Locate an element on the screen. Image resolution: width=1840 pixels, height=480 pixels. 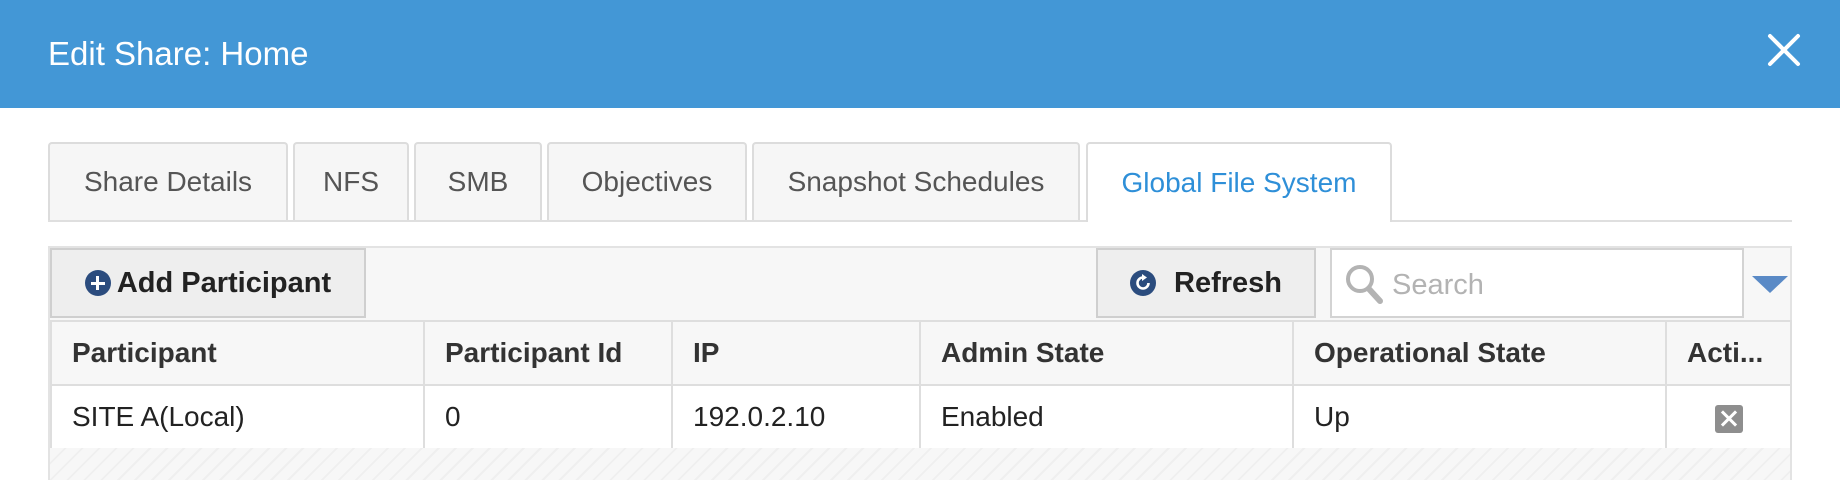
search-options-dropdown is located at coordinates (1768, 283).